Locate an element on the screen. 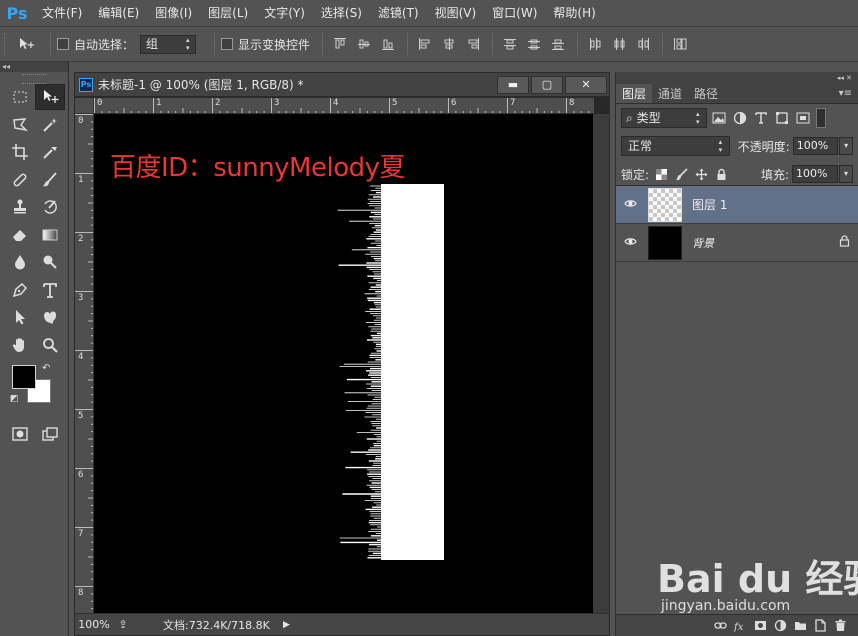  healing-brush-tool is located at coordinates (20, 180).